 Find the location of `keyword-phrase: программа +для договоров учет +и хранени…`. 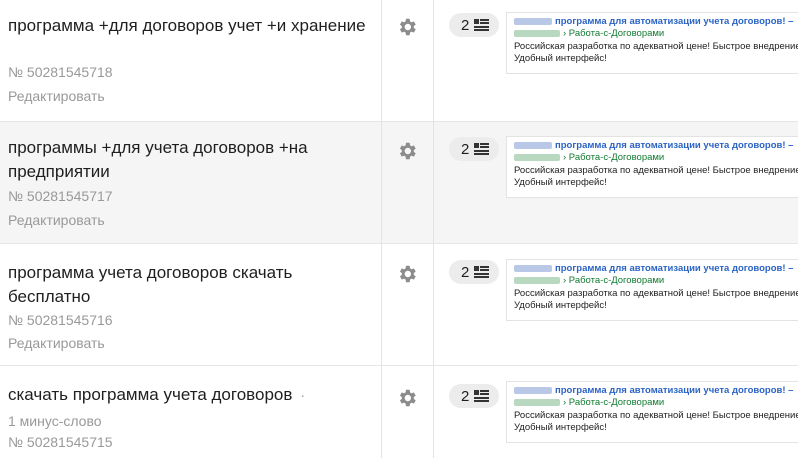

keyword-phrase: программа +для договоров учет +и хранени… is located at coordinates (190, 26).